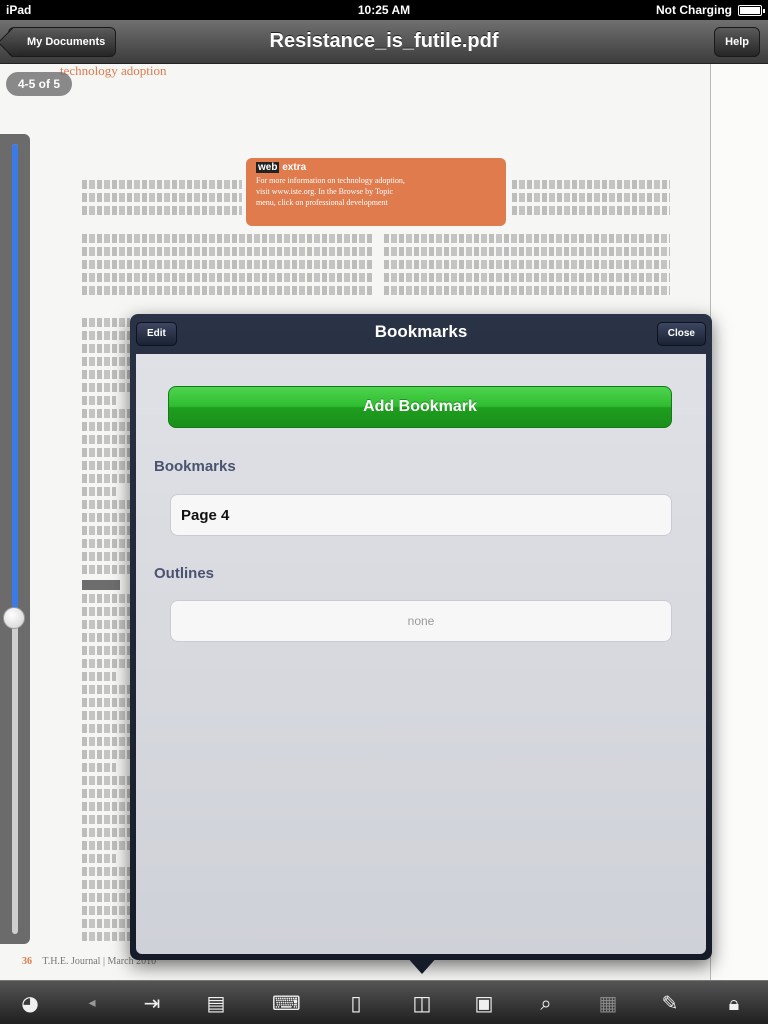 This screenshot has width=768, height=1024. Describe the element at coordinates (101, 585) in the screenshot. I see `text-subheading` at that location.